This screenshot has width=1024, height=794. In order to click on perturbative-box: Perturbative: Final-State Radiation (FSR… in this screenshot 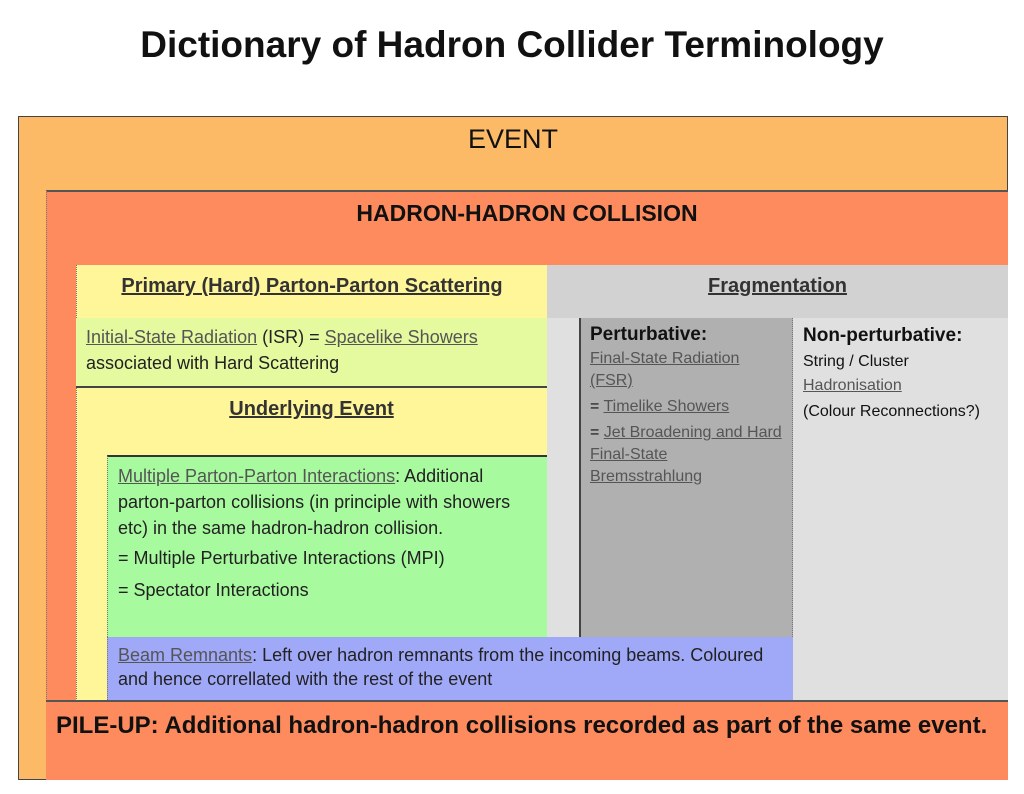, I will do `click(686, 477)`.